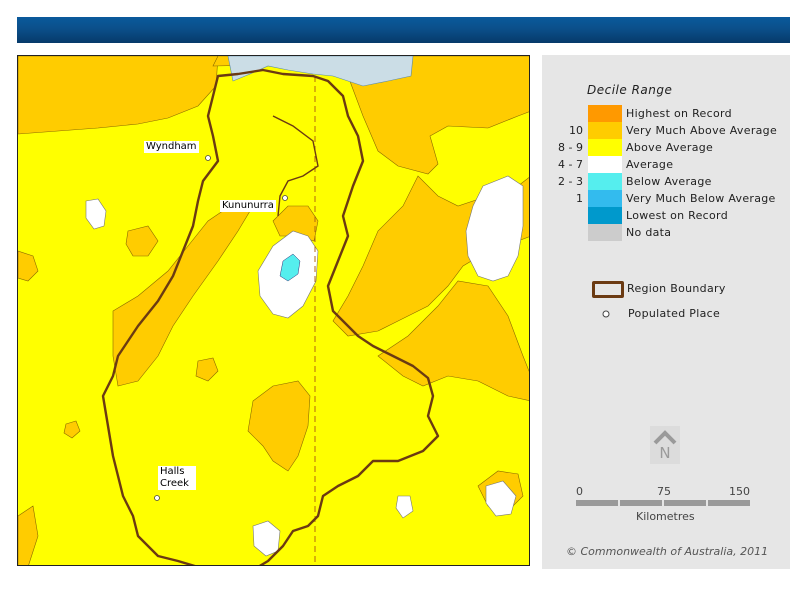 The image size is (790, 594). What do you see at coordinates (665, 453) in the screenshot?
I see `north-letter: N` at bounding box center [665, 453].